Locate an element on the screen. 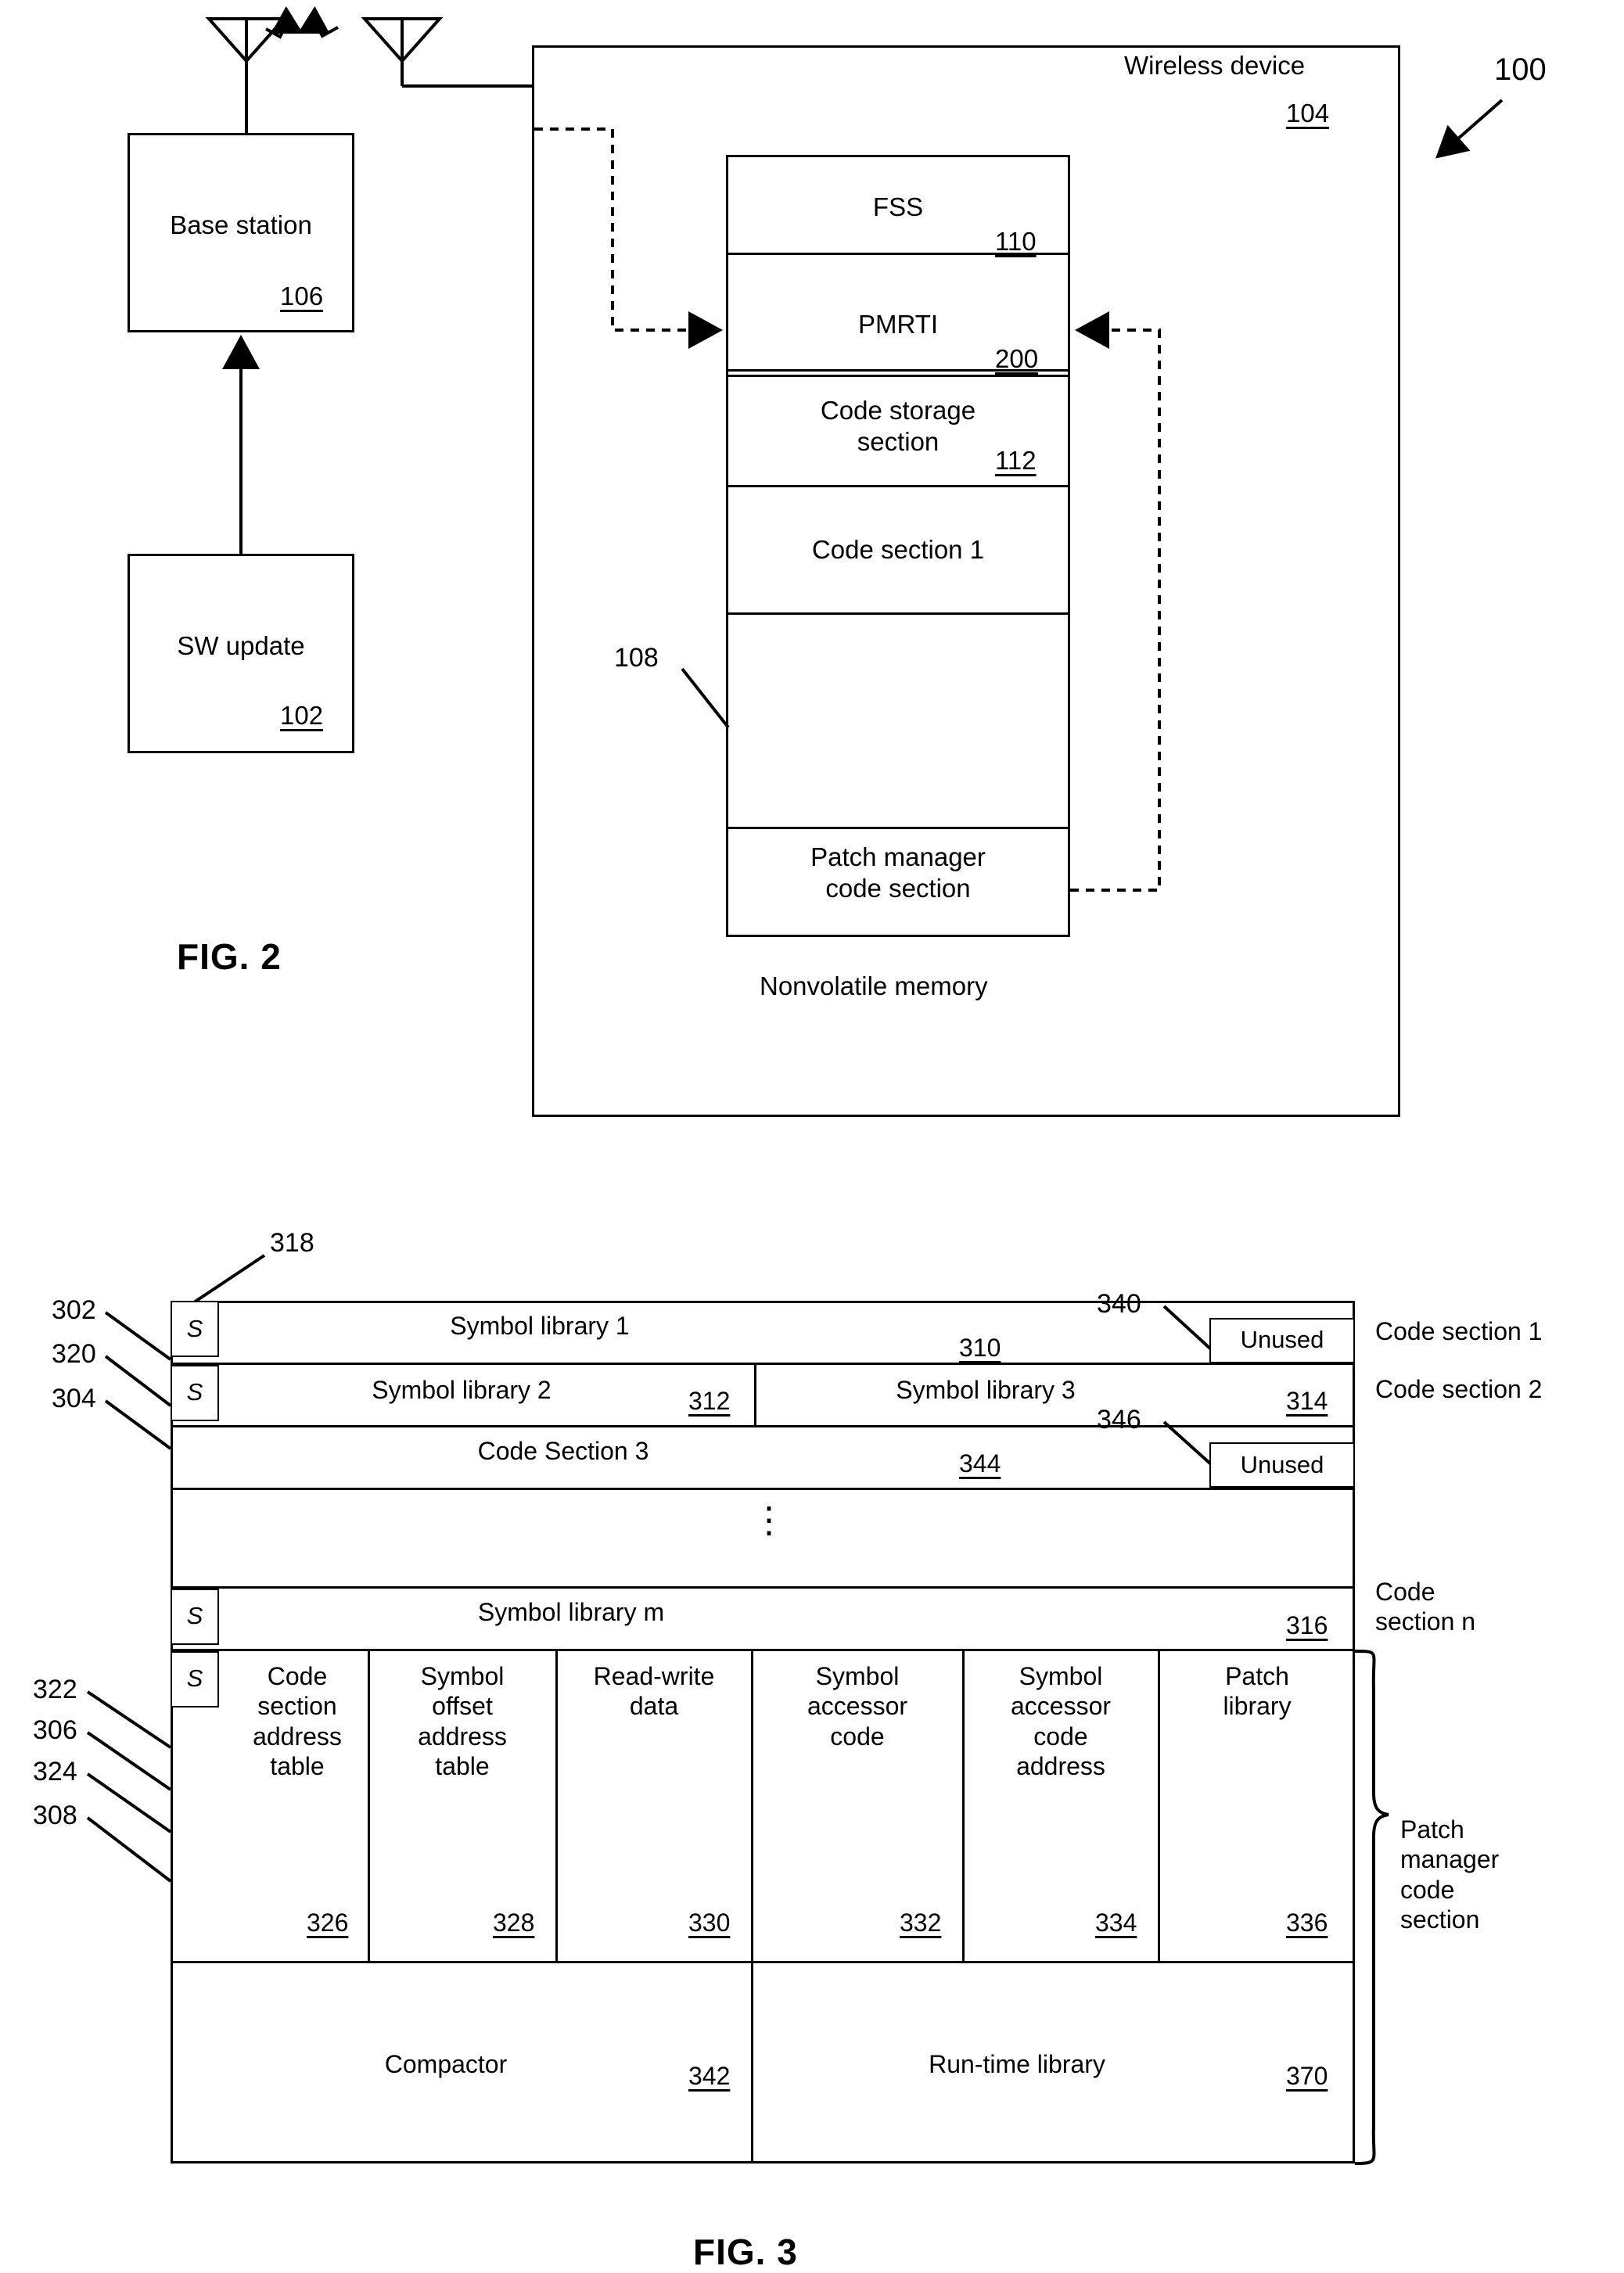  patch-manager-to-pmrti-dashed-arrow is located at coordinates (1115, 601).